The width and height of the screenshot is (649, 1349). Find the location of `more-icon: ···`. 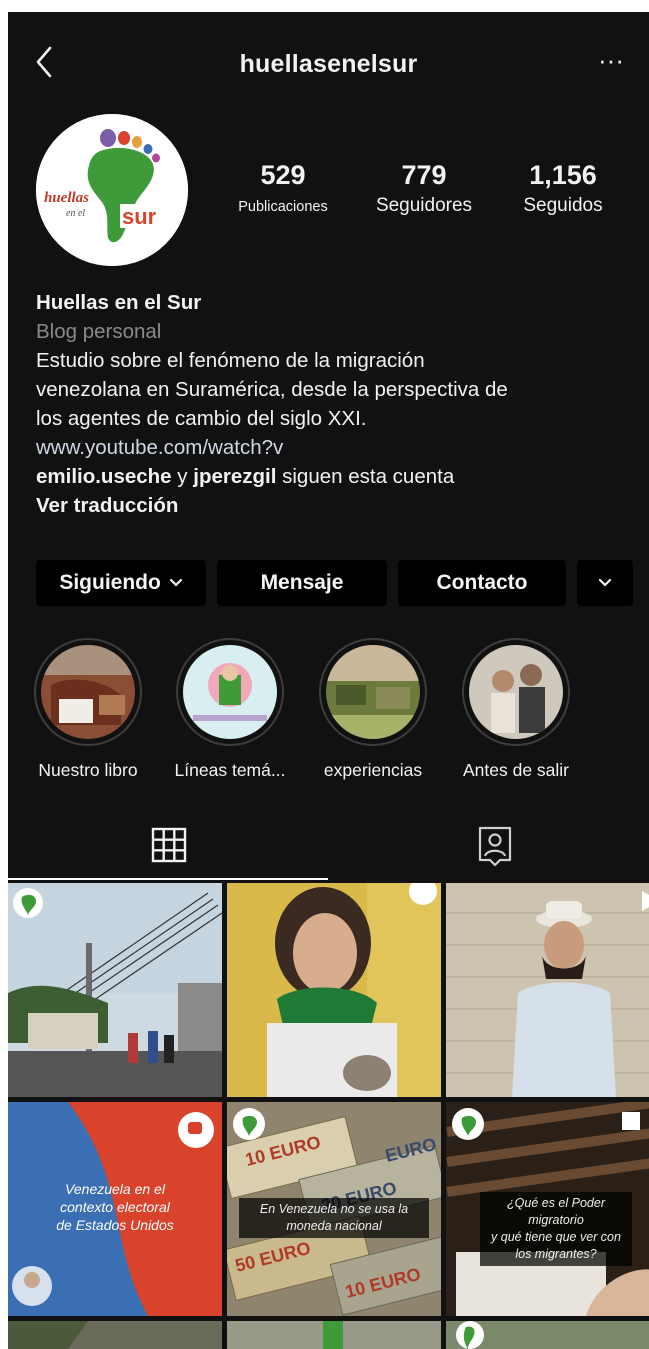

more-icon: ··· is located at coordinates (611, 60).